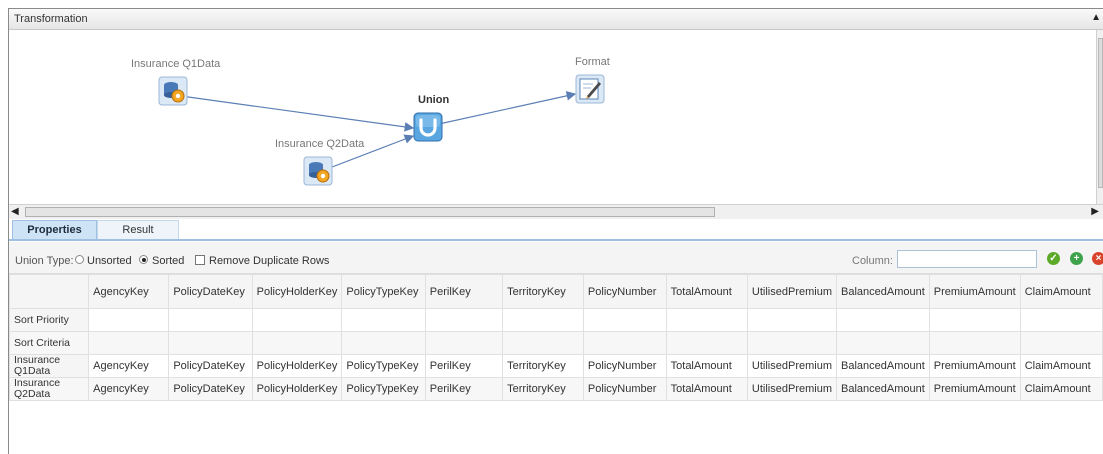 The width and height of the screenshot is (1103, 454). What do you see at coordinates (370, 212) in the screenshot?
I see `horizontal-scroll-thumb` at bounding box center [370, 212].